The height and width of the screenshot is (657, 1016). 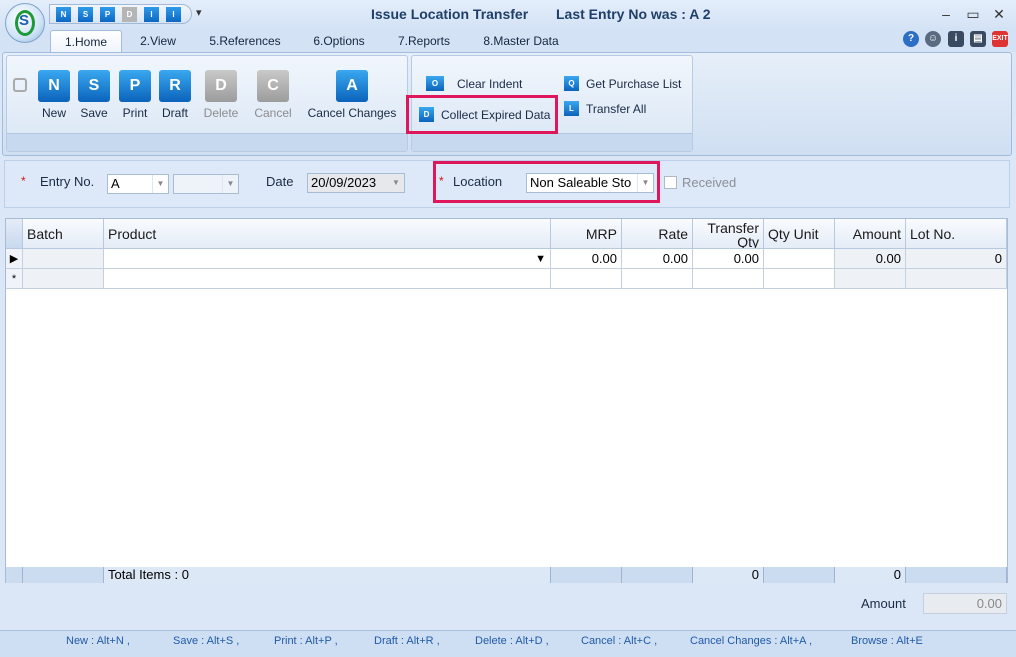 What do you see at coordinates (173, 14) in the screenshot?
I see `qat-info2-icon: I` at bounding box center [173, 14].